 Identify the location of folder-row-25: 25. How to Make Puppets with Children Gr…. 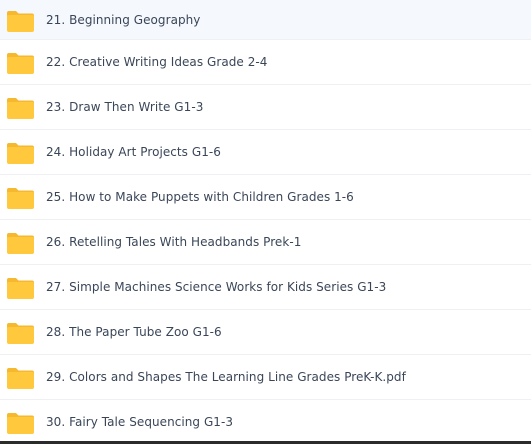
(265, 197).